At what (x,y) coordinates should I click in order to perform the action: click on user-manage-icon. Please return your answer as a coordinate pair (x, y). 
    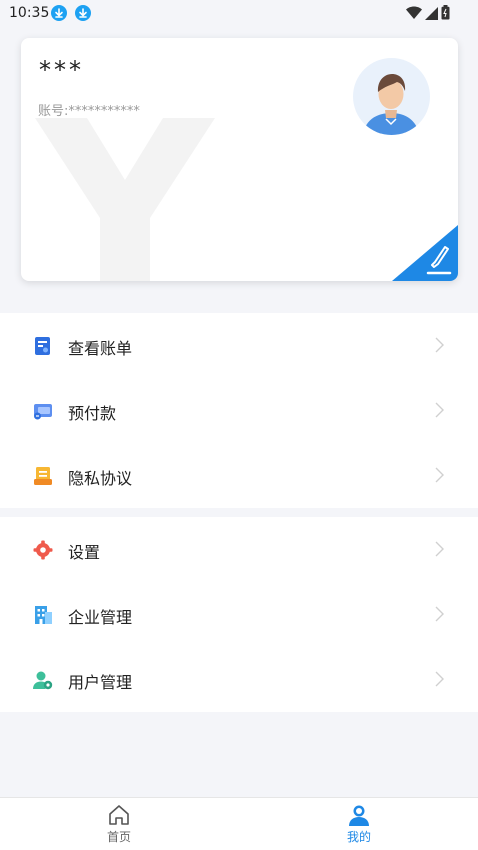
    Looking at the image, I should click on (43, 680).